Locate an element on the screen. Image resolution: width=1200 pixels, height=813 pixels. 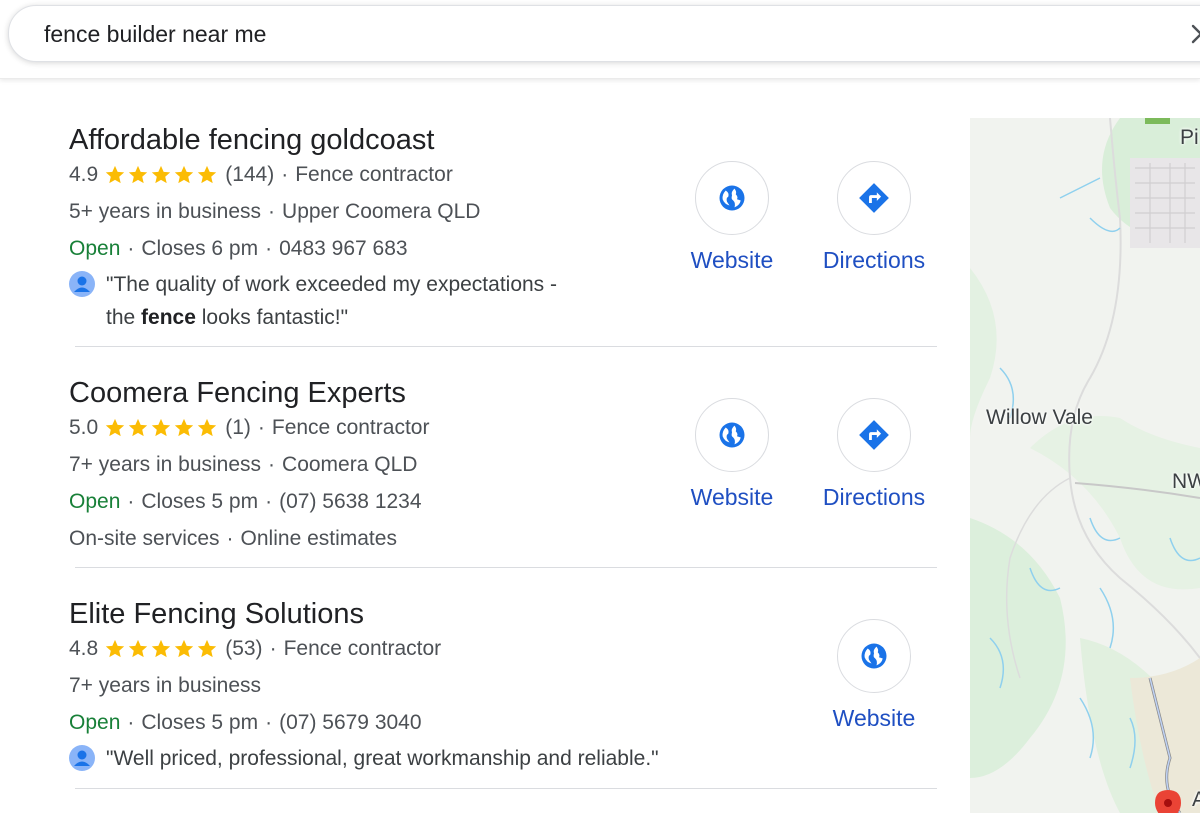
rating-value: 5.0 is located at coordinates (84, 427).